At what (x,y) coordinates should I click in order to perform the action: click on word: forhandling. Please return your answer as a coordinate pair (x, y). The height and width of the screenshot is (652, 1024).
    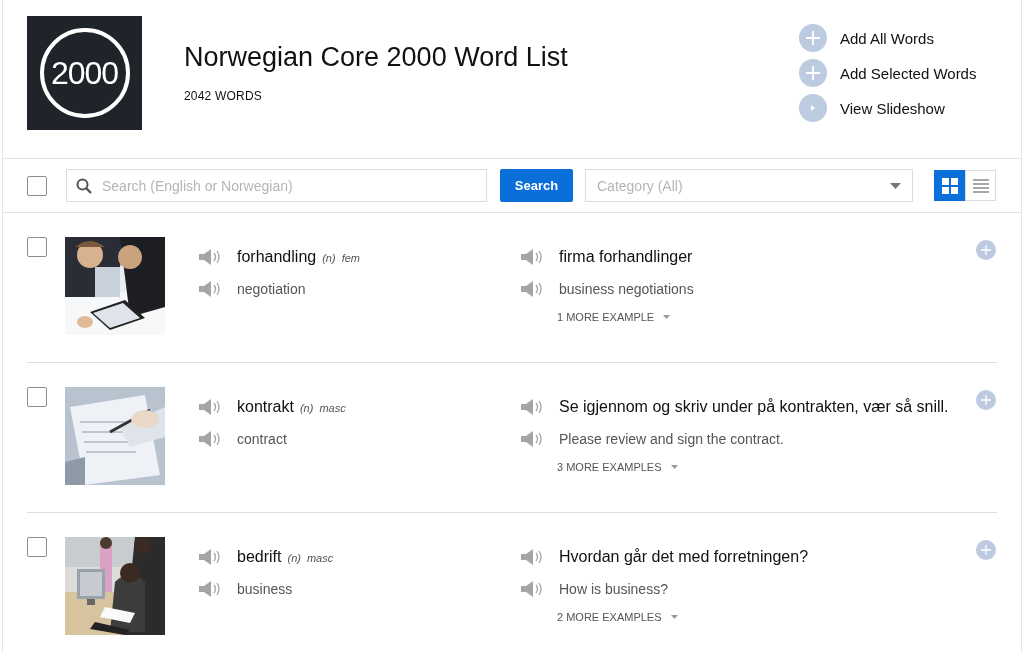
    Looking at the image, I should click on (277, 256).